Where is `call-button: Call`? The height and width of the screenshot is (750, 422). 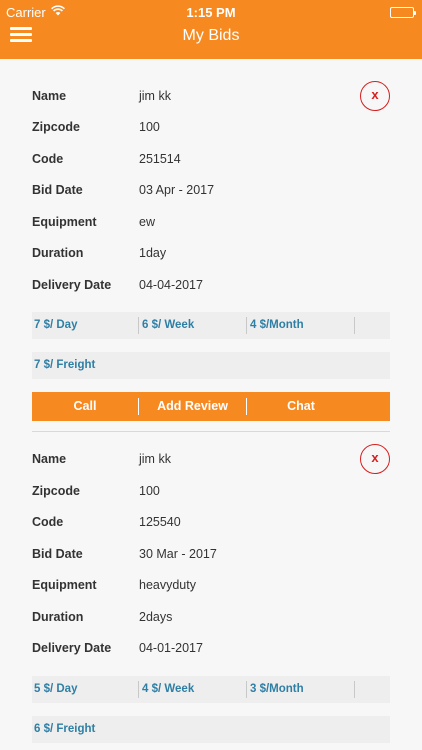
call-button: Call is located at coordinates (85, 406).